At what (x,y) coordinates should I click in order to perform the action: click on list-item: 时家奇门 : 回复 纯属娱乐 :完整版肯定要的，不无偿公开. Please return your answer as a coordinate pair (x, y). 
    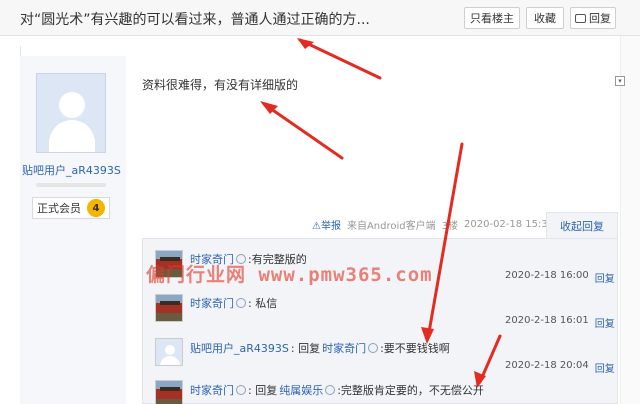
    Looking at the image, I should click on (337, 390).